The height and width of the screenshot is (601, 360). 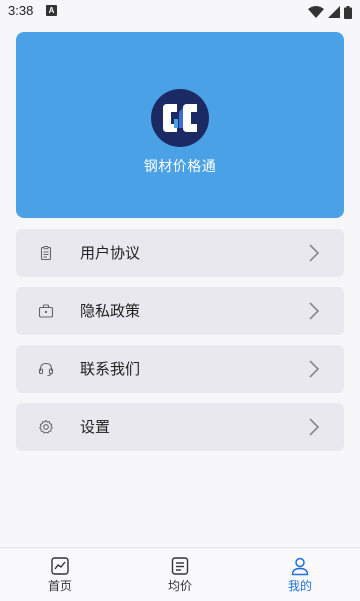 What do you see at coordinates (110, 369) in the screenshot?
I see `menu-item-label: 联系我们` at bounding box center [110, 369].